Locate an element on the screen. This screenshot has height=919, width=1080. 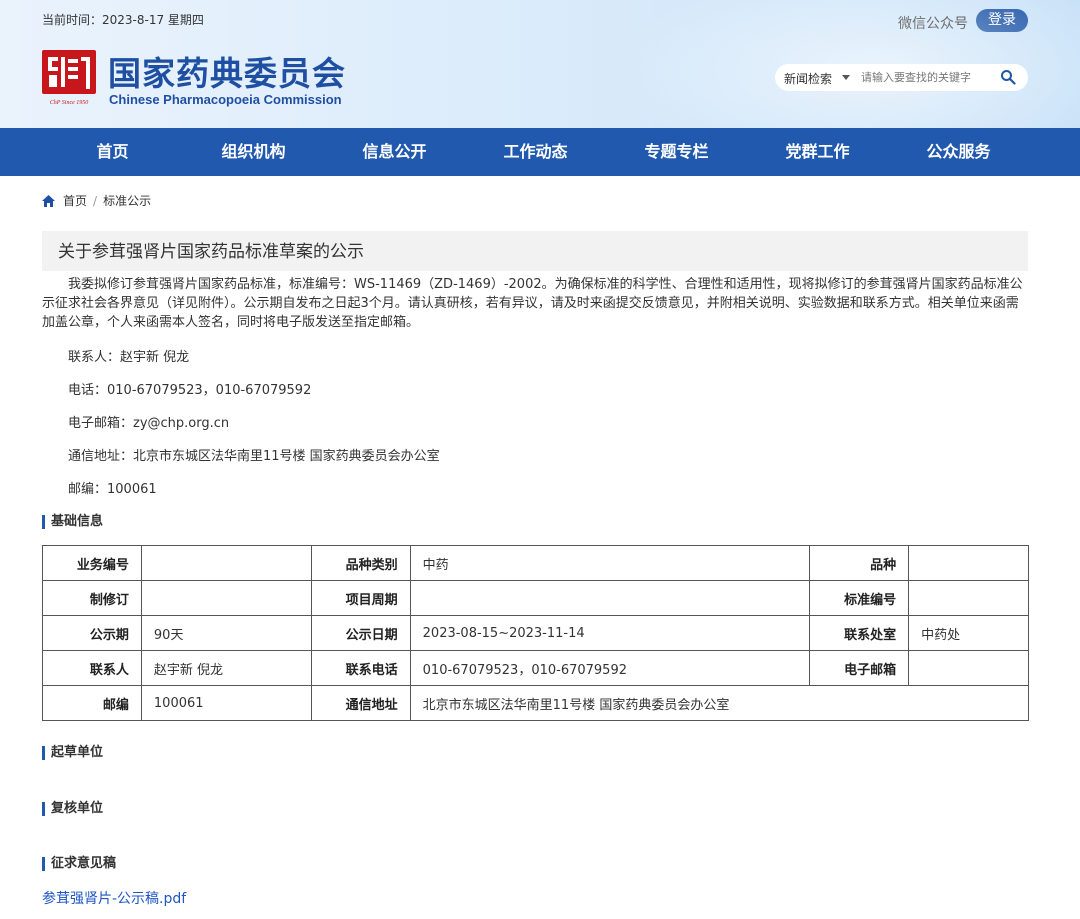
table-value: 北京市东城区法华南里11号楼 国家药典委员会办公室 is located at coordinates (719, 703).